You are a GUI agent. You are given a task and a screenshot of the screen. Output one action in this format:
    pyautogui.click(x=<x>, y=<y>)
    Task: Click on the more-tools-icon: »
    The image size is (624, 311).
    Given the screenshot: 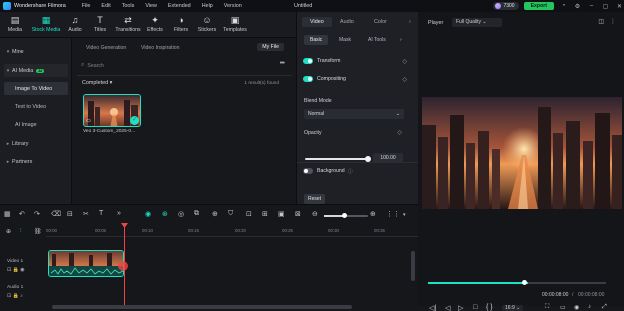 What is the action you would take?
    pyautogui.click(x=119, y=213)
    